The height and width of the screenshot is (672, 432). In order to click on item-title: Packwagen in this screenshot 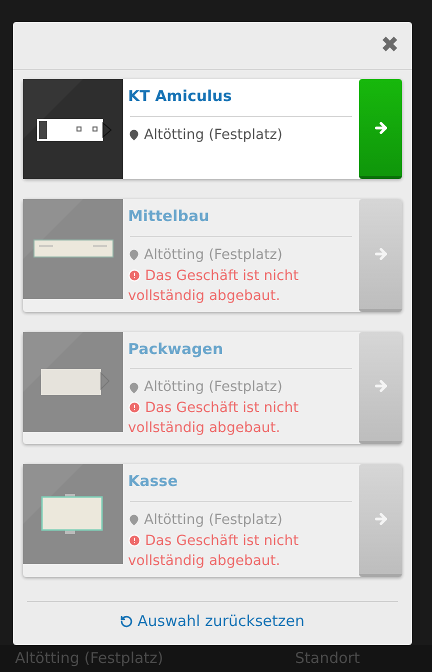, I will do `click(176, 349)`.